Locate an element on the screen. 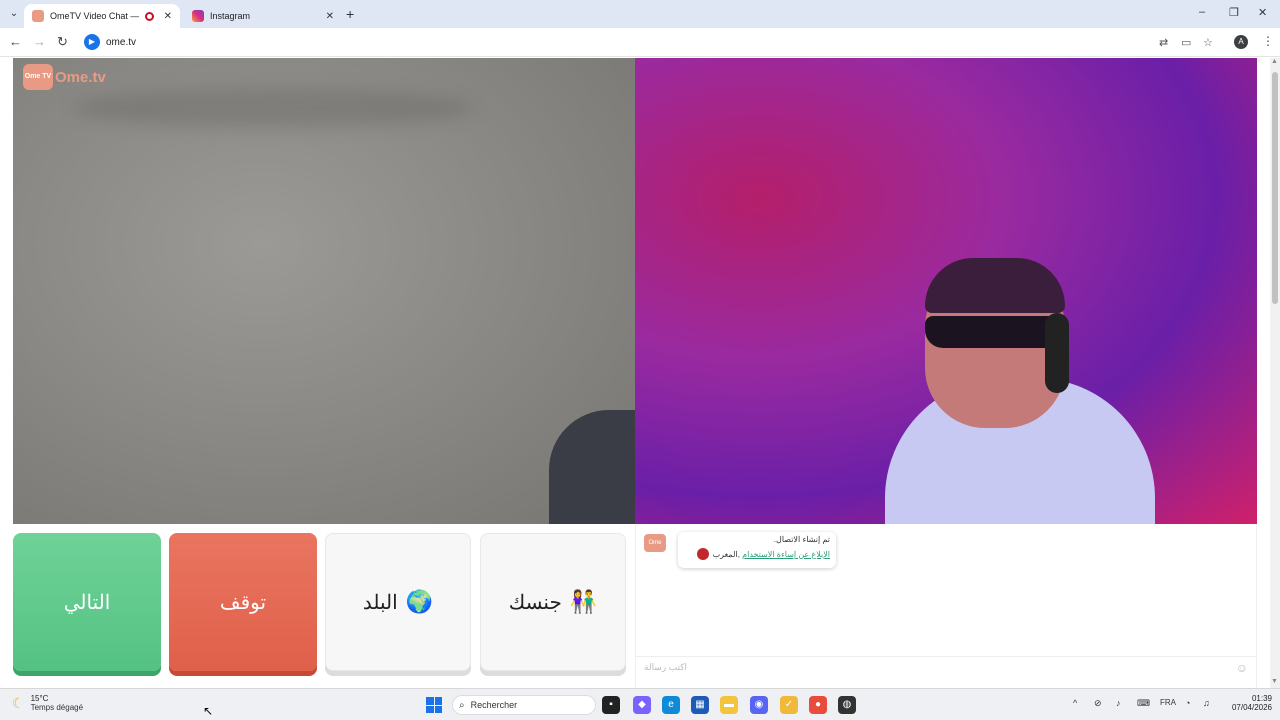  url-text: ome.tv is located at coordinates (121, 42).